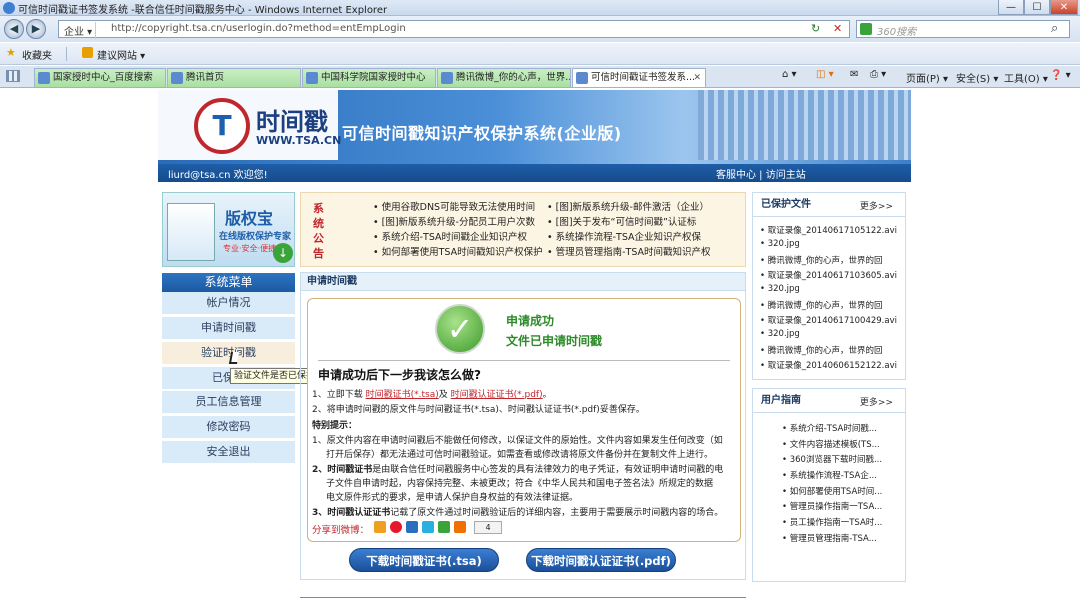 The height and width of the screenshot is (608, 1080). What do you see at coordinates (14, 29) in the screenshot?
I see `back-button: ◀` at bounding box center [14, 29].